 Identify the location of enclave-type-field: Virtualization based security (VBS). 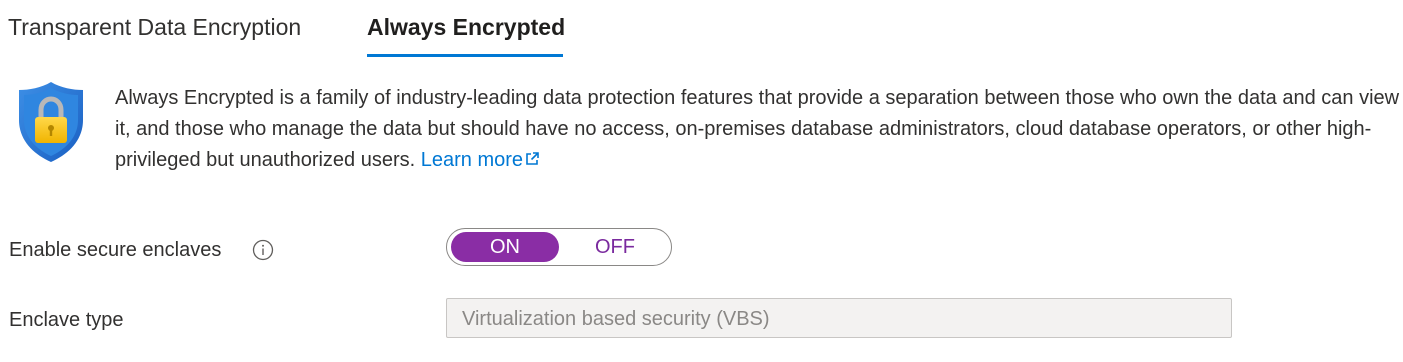
(839, 318).